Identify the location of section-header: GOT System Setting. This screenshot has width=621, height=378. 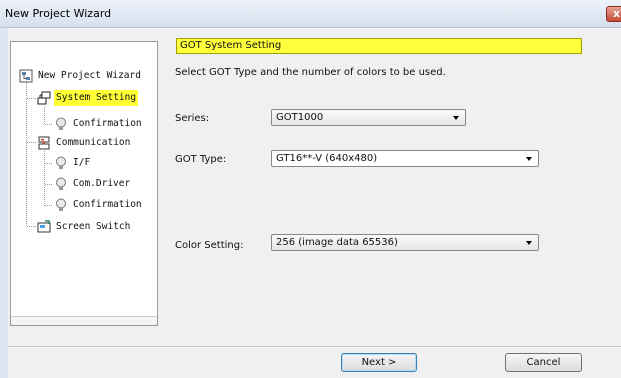
(379, 46).